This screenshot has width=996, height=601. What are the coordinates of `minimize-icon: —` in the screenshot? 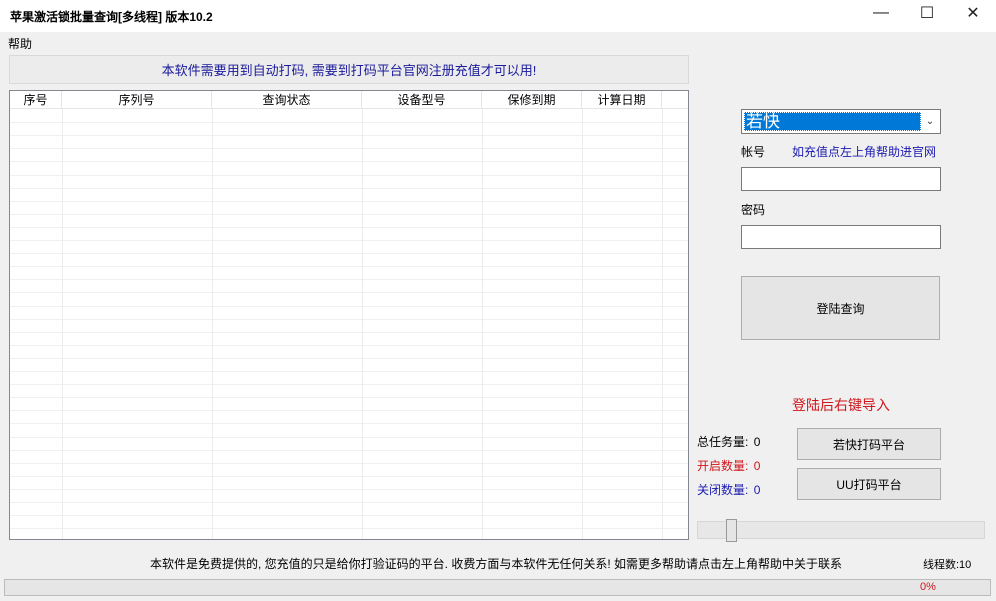 It's located at (881, 12).